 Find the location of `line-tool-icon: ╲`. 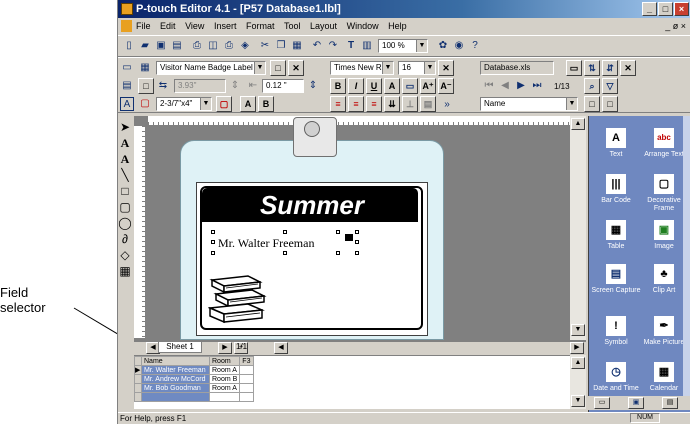

line-tool-icon: ╲ is located at coordinates (125, 175).